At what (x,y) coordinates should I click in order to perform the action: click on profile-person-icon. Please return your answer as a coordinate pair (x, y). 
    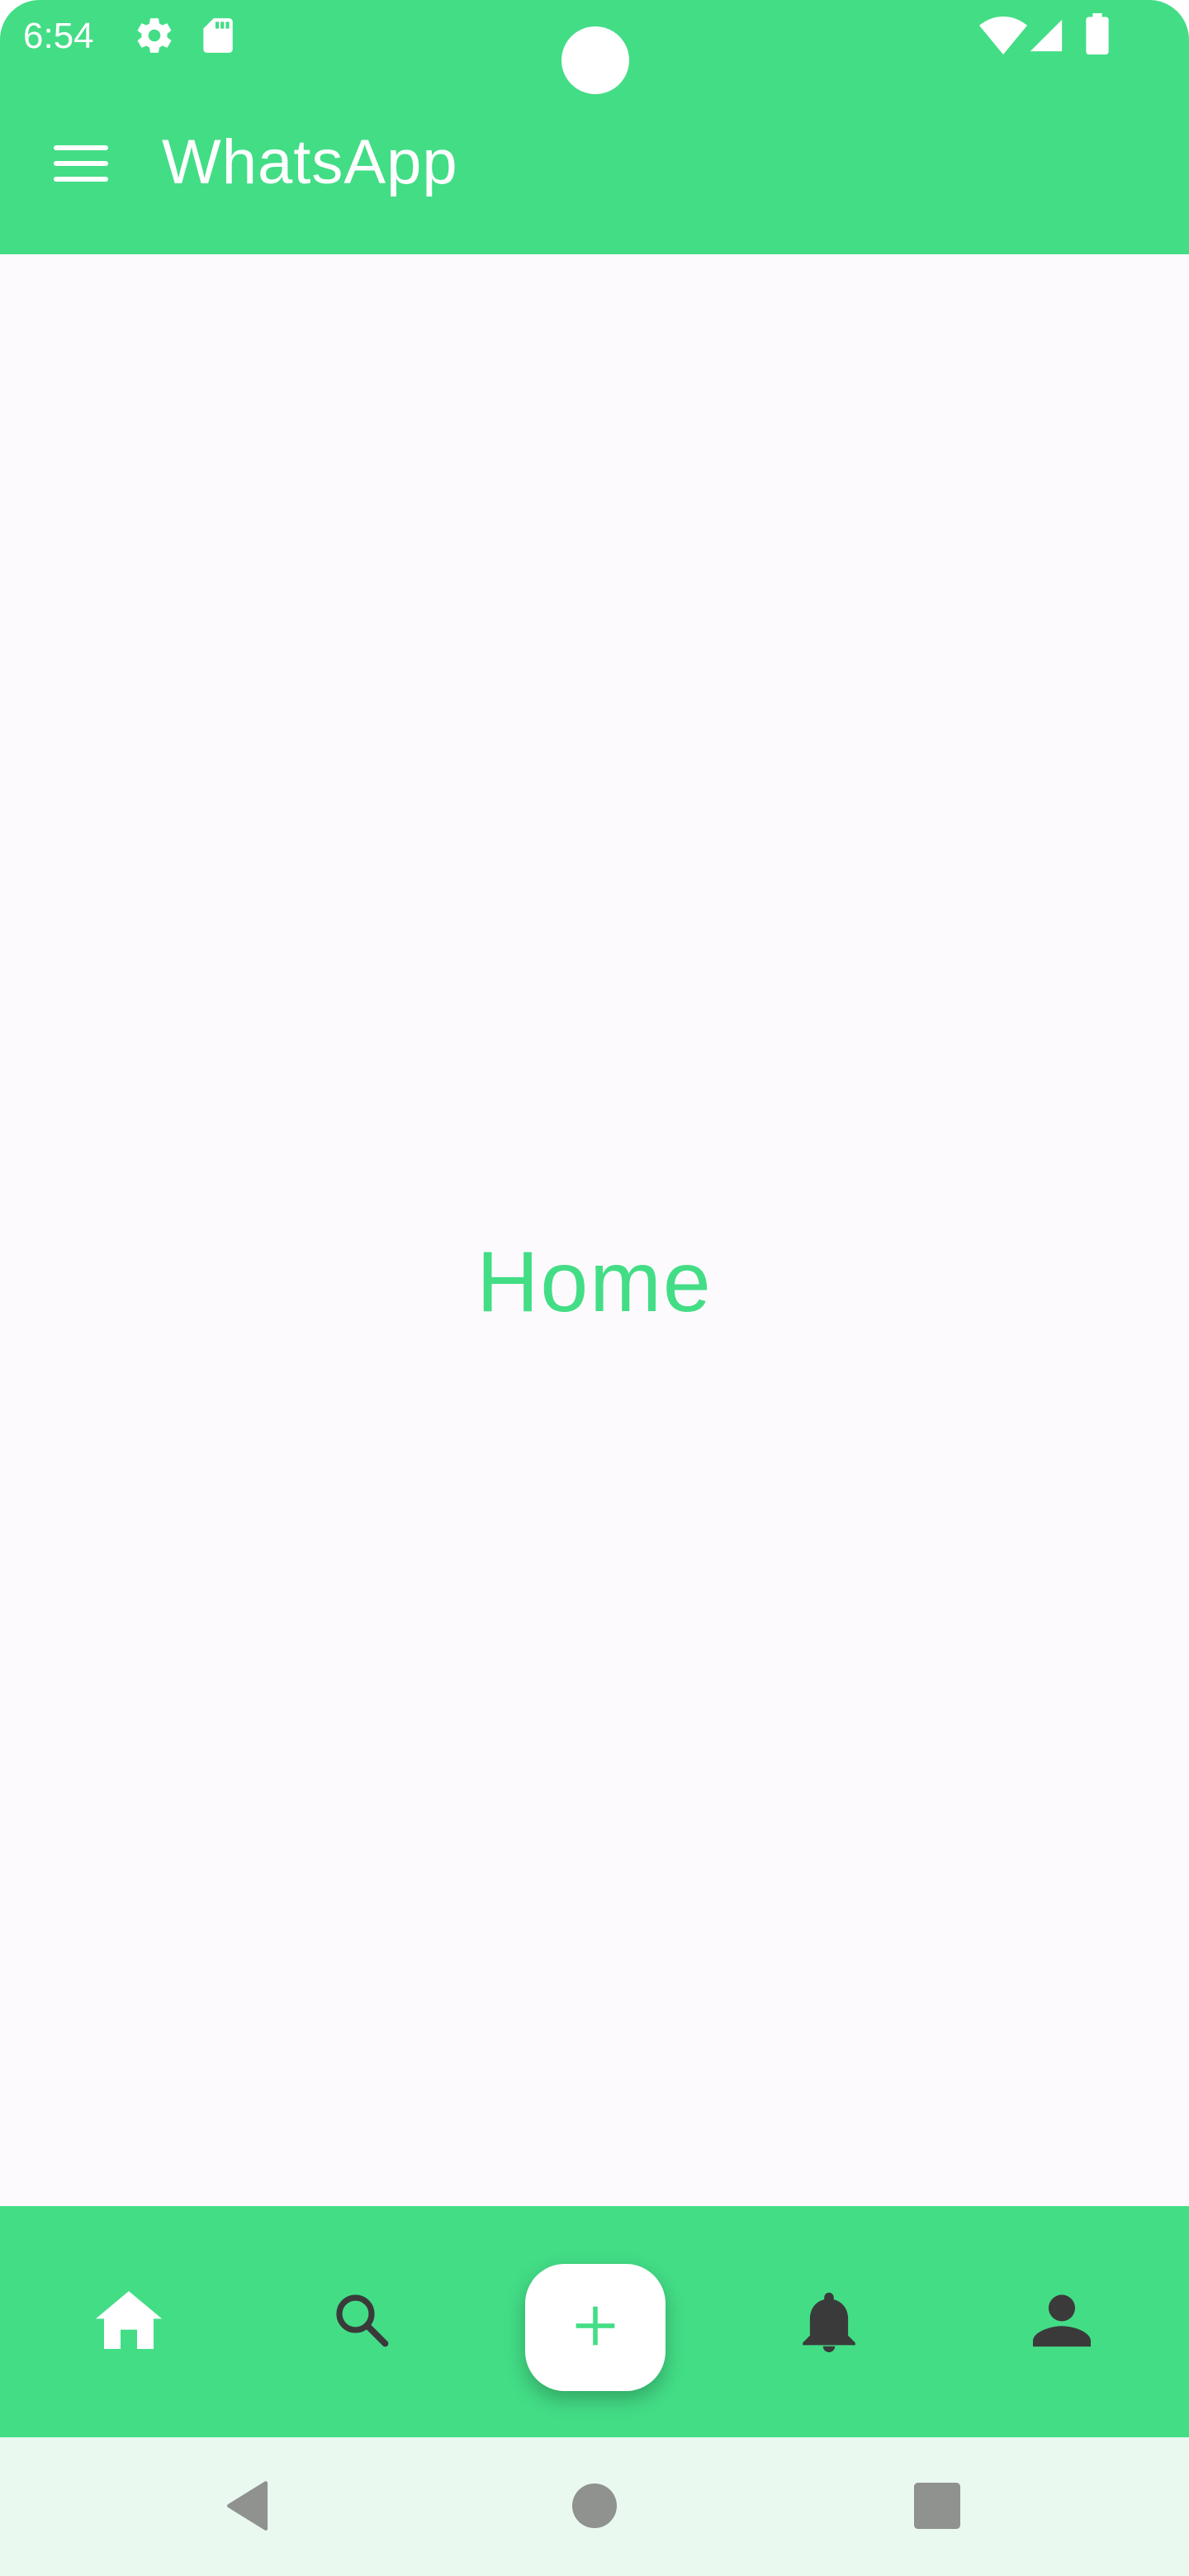
    Looking at the image, I should click on (1062, 2322).